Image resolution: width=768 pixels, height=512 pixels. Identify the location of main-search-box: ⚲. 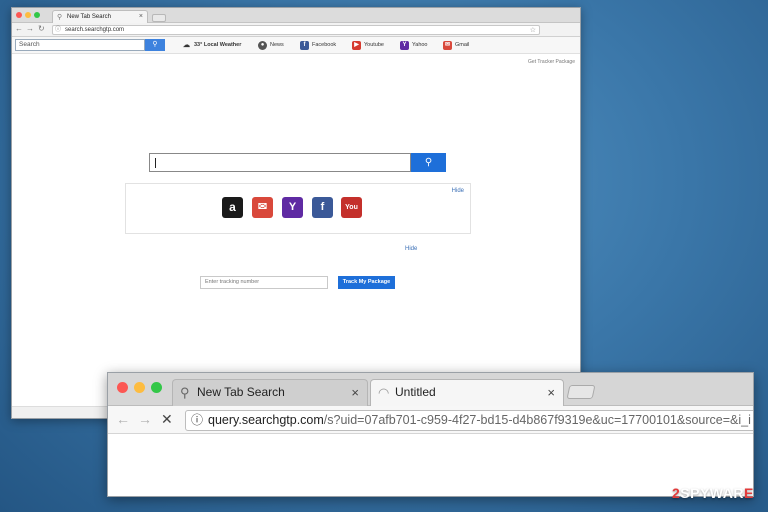
(297, 162).